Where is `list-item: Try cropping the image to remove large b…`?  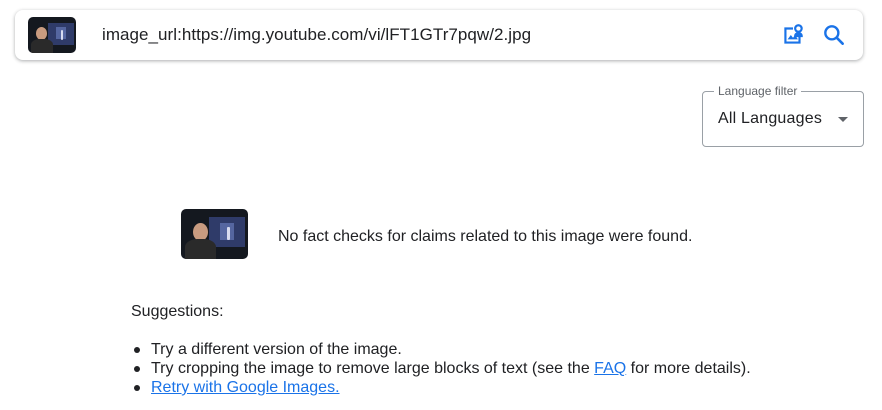
list-item: Try cropping the image to remove large b… is located at coordinates (441, 368).